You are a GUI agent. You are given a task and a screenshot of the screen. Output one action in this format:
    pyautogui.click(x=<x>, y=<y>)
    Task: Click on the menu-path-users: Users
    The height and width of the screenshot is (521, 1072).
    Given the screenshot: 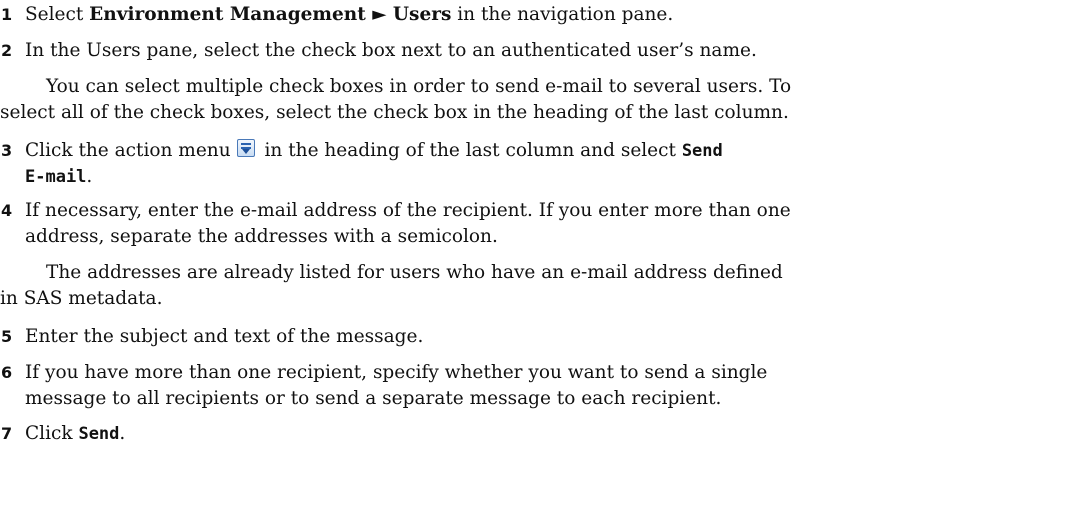 What is the action you would take?
    pyautogui.click(x=422, y=14)
    